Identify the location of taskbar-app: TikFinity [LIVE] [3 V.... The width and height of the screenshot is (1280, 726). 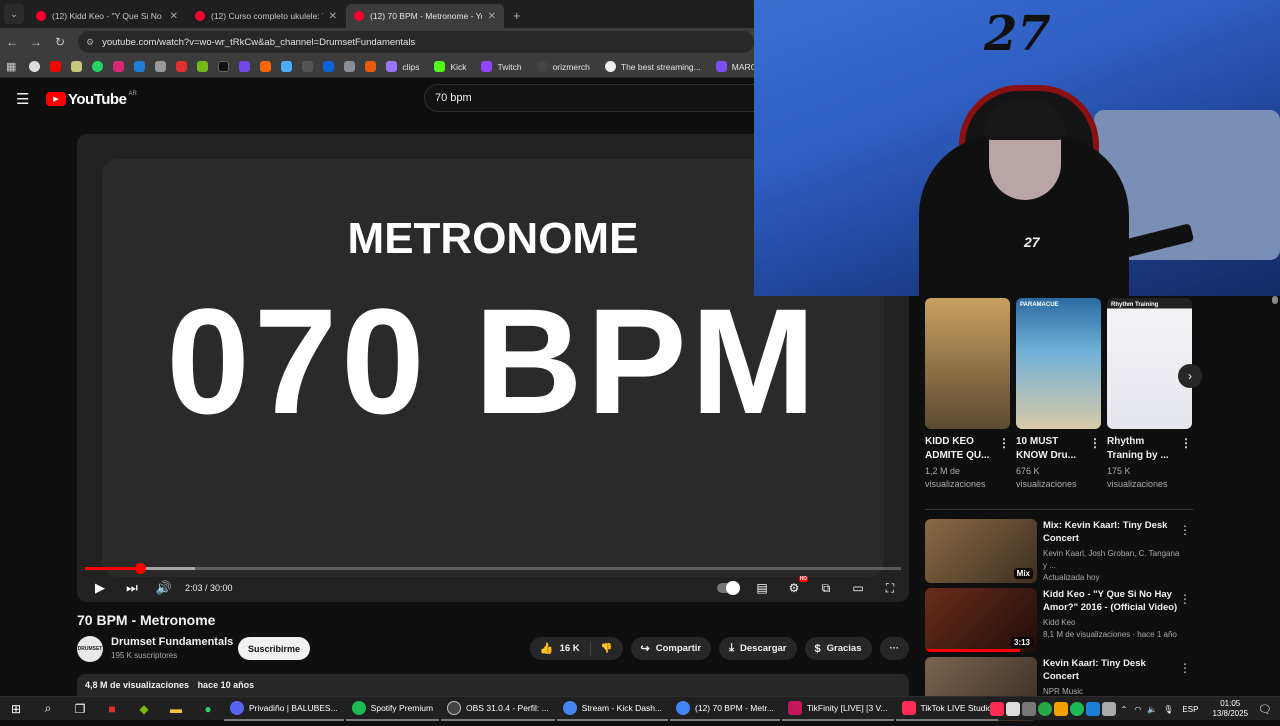
(837, 709).